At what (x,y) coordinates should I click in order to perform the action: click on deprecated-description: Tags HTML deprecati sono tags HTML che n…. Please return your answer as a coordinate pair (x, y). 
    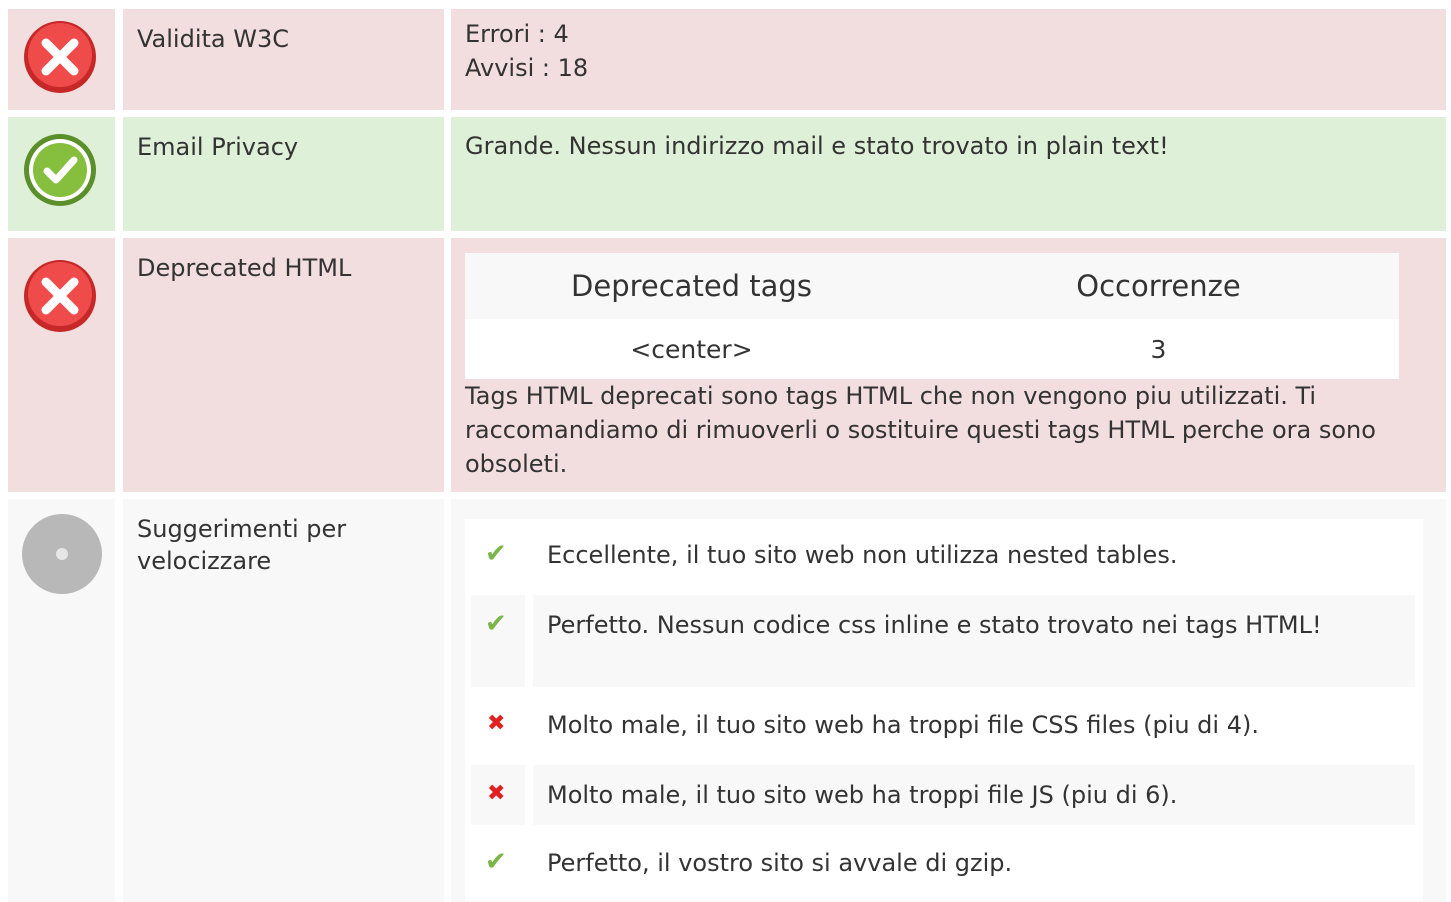
    Looking at the image, I should click on (920, 430).